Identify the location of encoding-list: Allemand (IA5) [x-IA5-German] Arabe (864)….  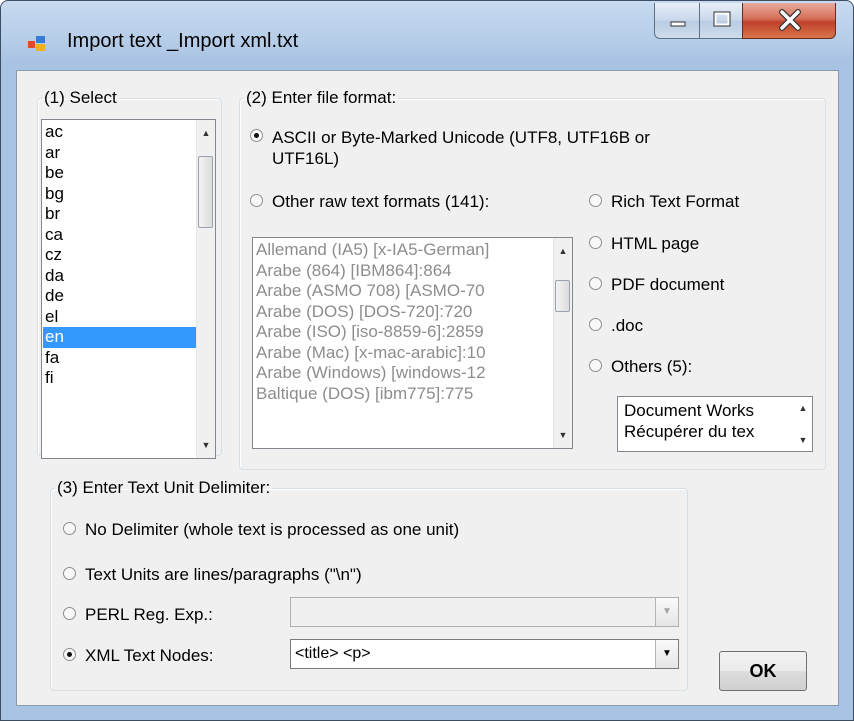
(412, 343).